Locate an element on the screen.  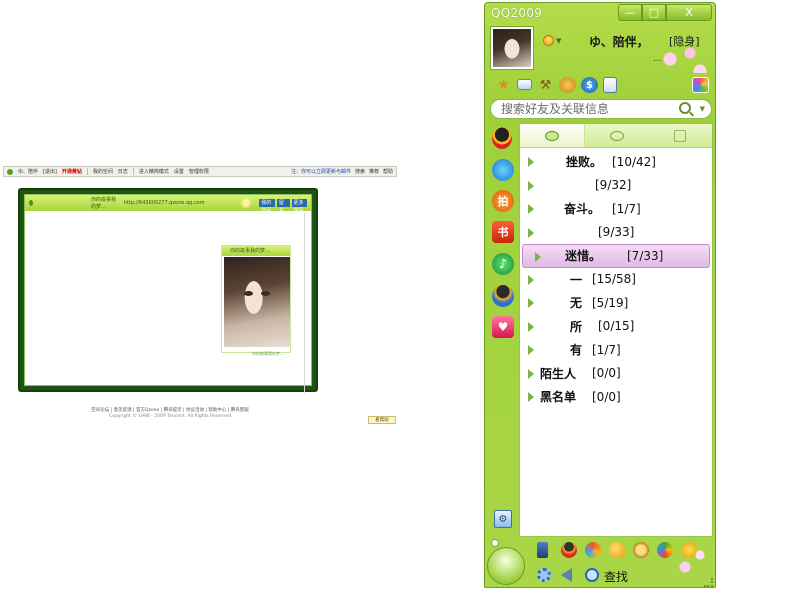
qzone-header-icon is located at coordinates (31, 203).